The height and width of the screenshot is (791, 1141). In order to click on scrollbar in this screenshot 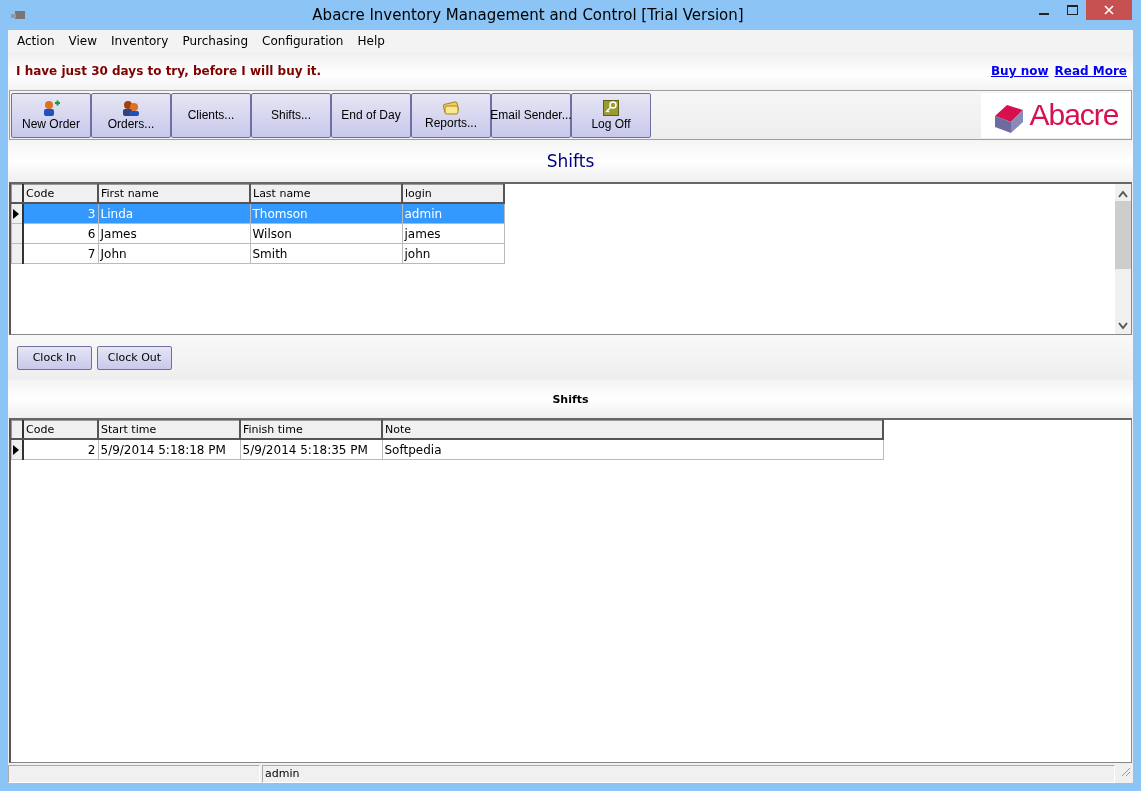, I will do `click(1123, 259)`.